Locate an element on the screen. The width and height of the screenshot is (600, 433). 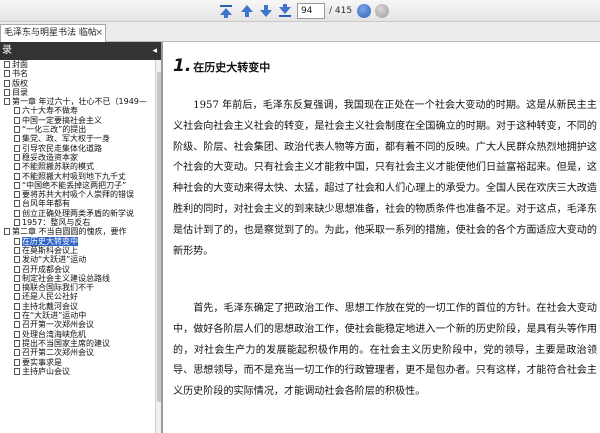
toc-item-label: 不能照搬苏联的模式 is located at coordinates (58, 167).